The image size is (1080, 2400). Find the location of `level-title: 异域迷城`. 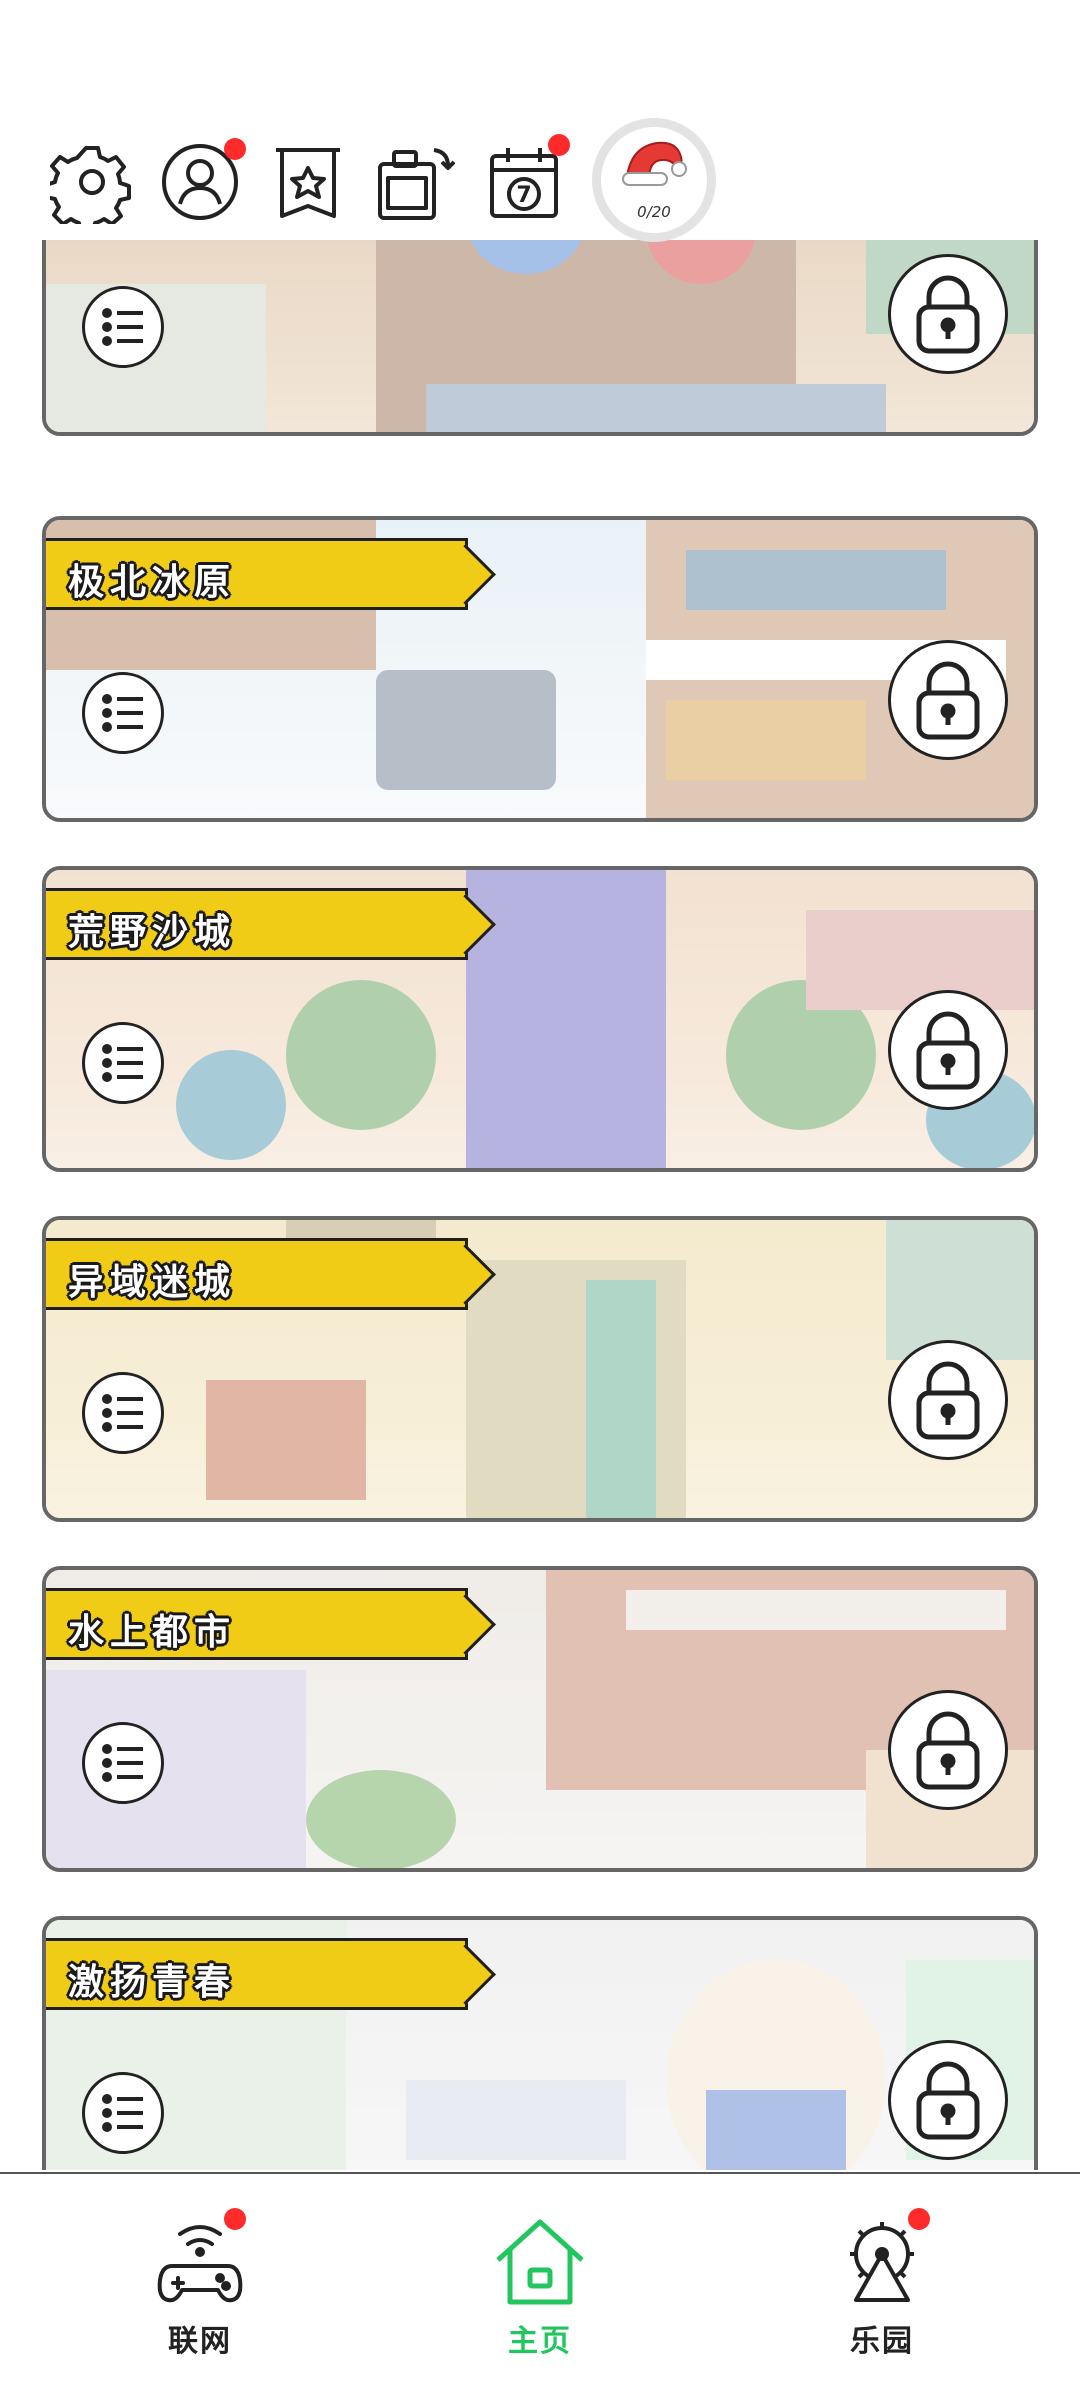

level-title: 异域迷城 is located at coordinates (152, 1282).